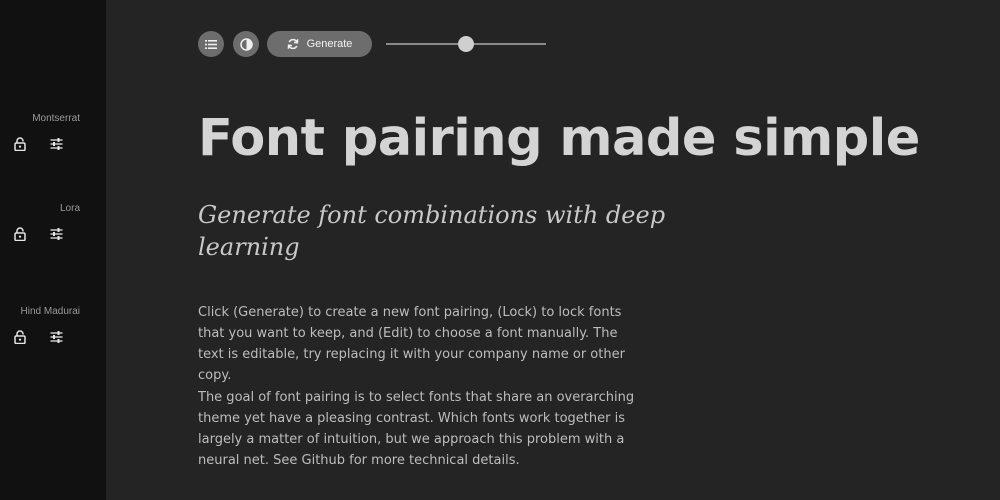 This screenshot has width=1000, height=500. I want to click on generate-button: Generate, so click(319, 44).